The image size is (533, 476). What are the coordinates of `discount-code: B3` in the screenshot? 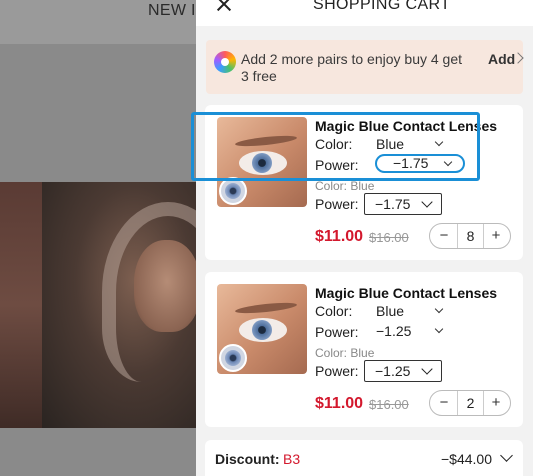 It's located at (292, 459).